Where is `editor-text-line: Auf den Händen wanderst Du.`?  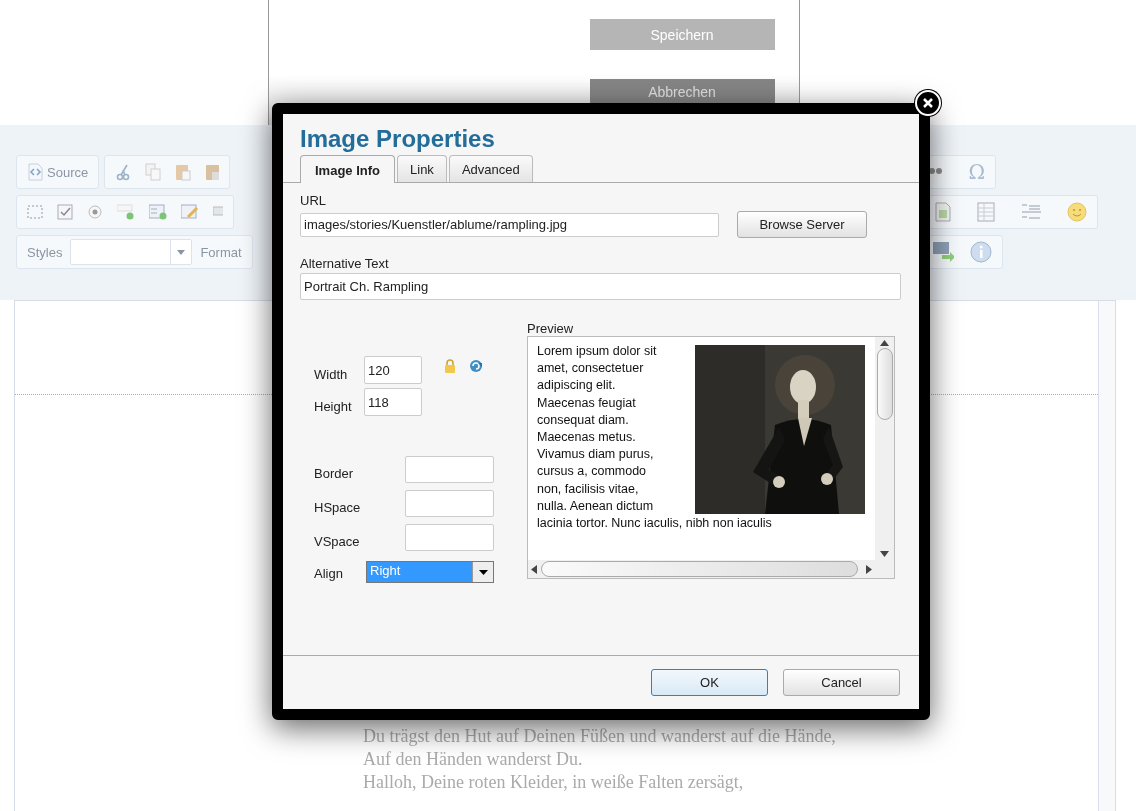
editor-text-line: Auf den Händen wanderst Du. is located at coordinates (473, 759).